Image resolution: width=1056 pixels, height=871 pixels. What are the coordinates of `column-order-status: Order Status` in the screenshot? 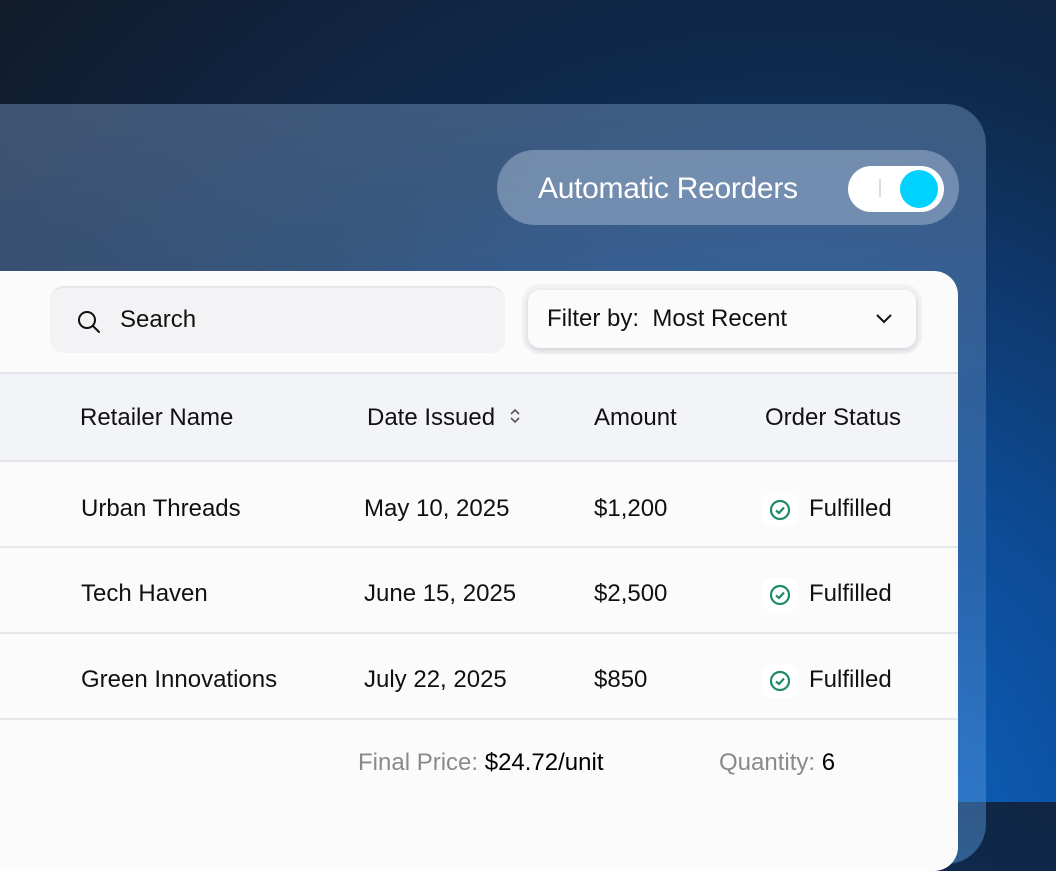 It's located at (833, 418).